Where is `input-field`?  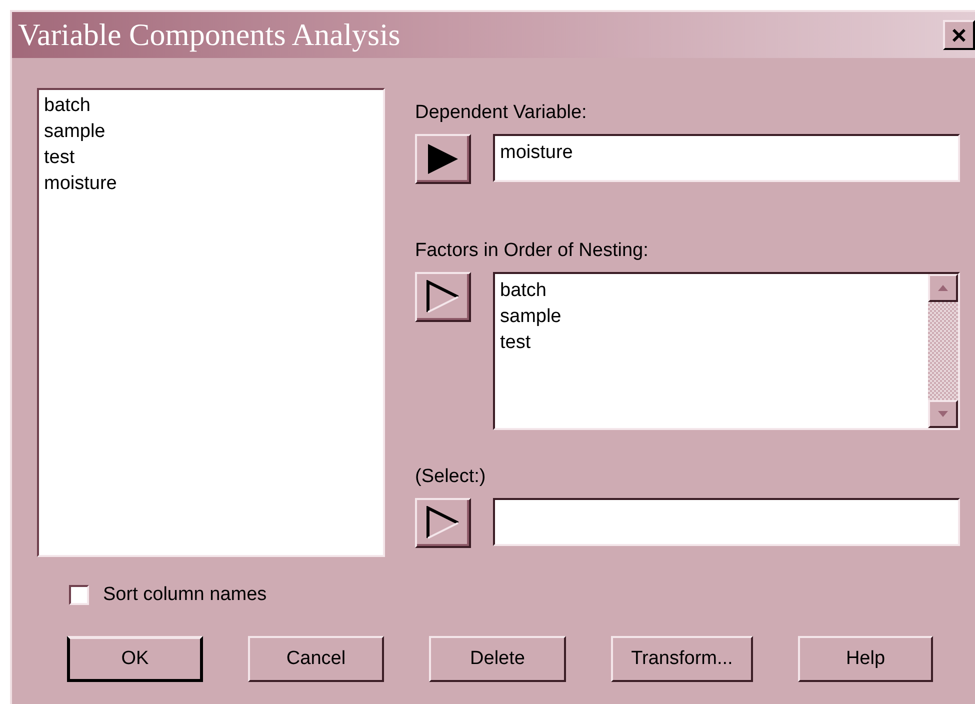
input-field is located at coordinates (726, 522).